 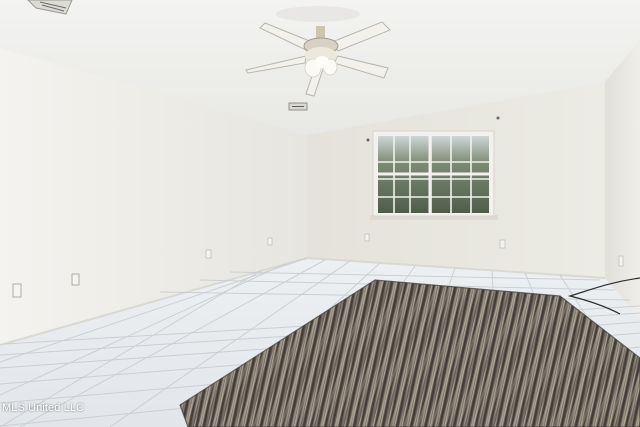 What do you see at coordinates (622, 179) in the screenshot?
I see `right-wall` at bounding box center [622, 179].